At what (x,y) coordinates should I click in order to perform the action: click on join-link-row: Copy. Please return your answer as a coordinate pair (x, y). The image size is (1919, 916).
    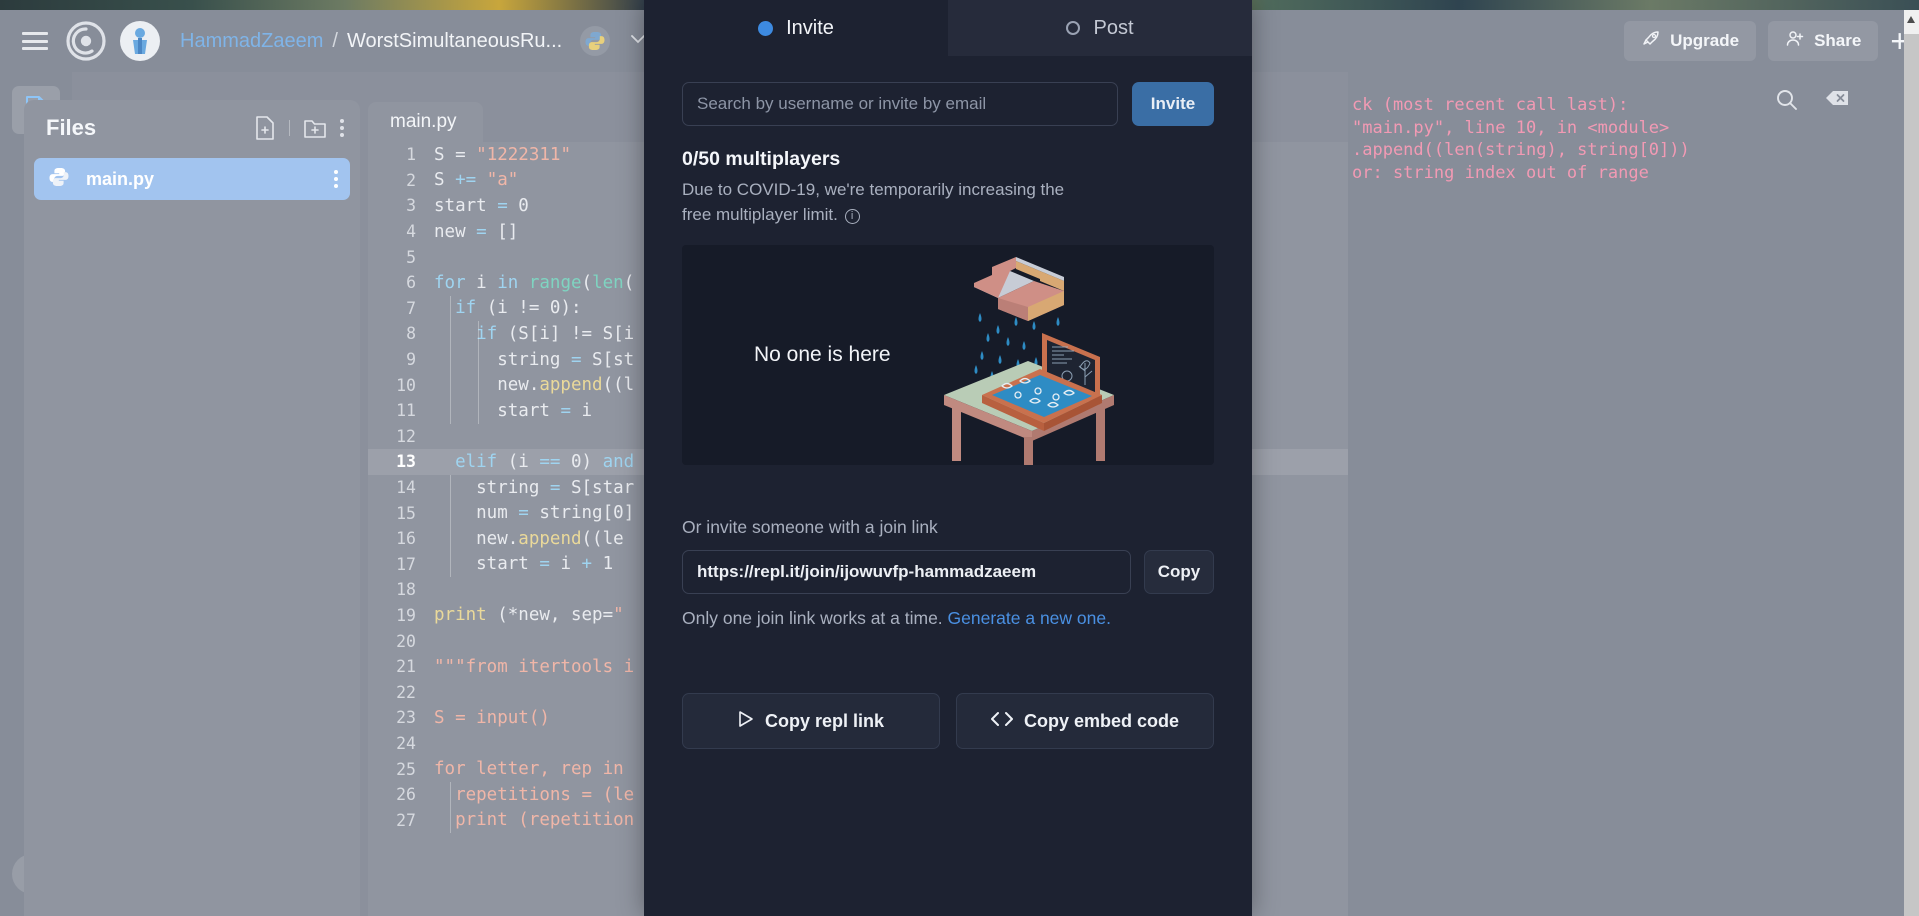
    Looking at the image, I should click on (948, 572).